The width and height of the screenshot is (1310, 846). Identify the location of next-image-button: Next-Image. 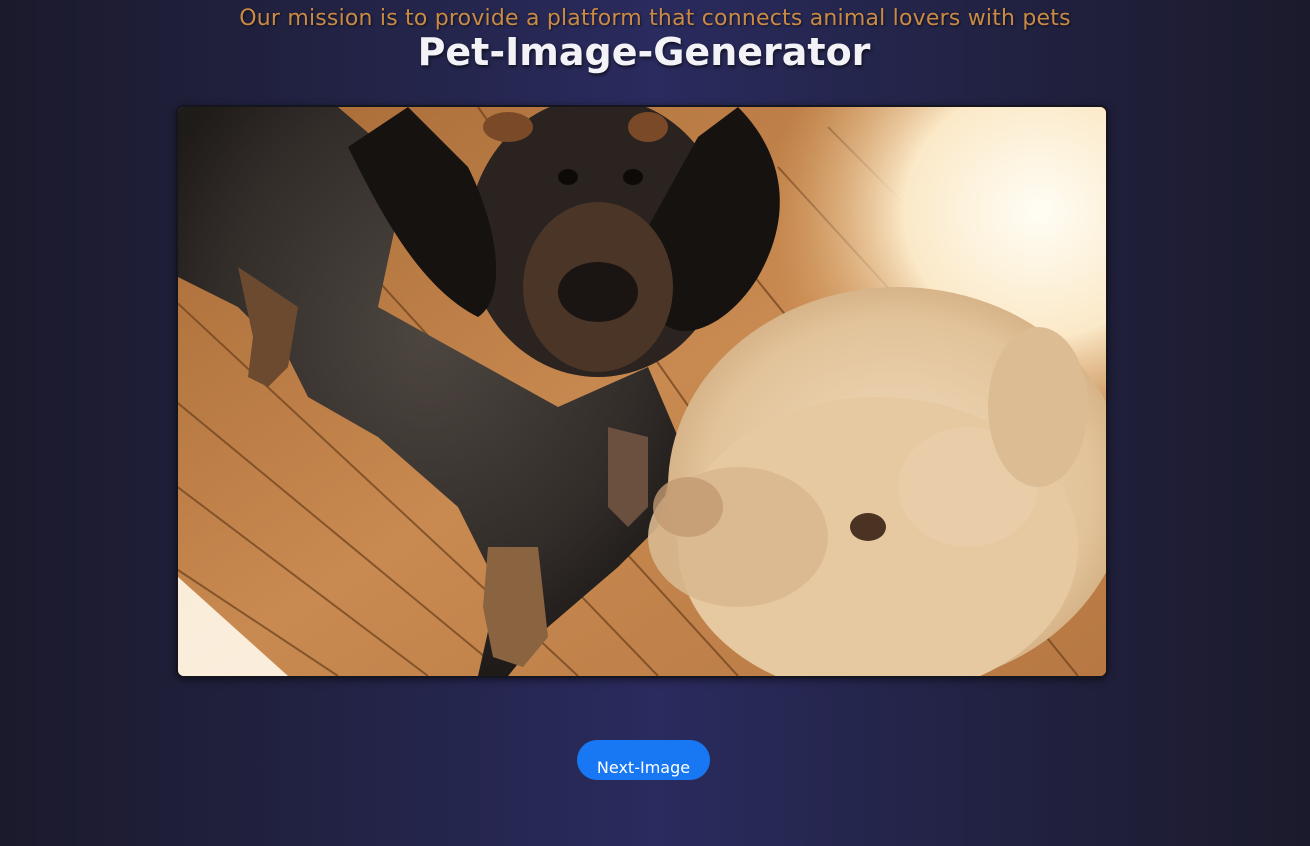
(643, 760).